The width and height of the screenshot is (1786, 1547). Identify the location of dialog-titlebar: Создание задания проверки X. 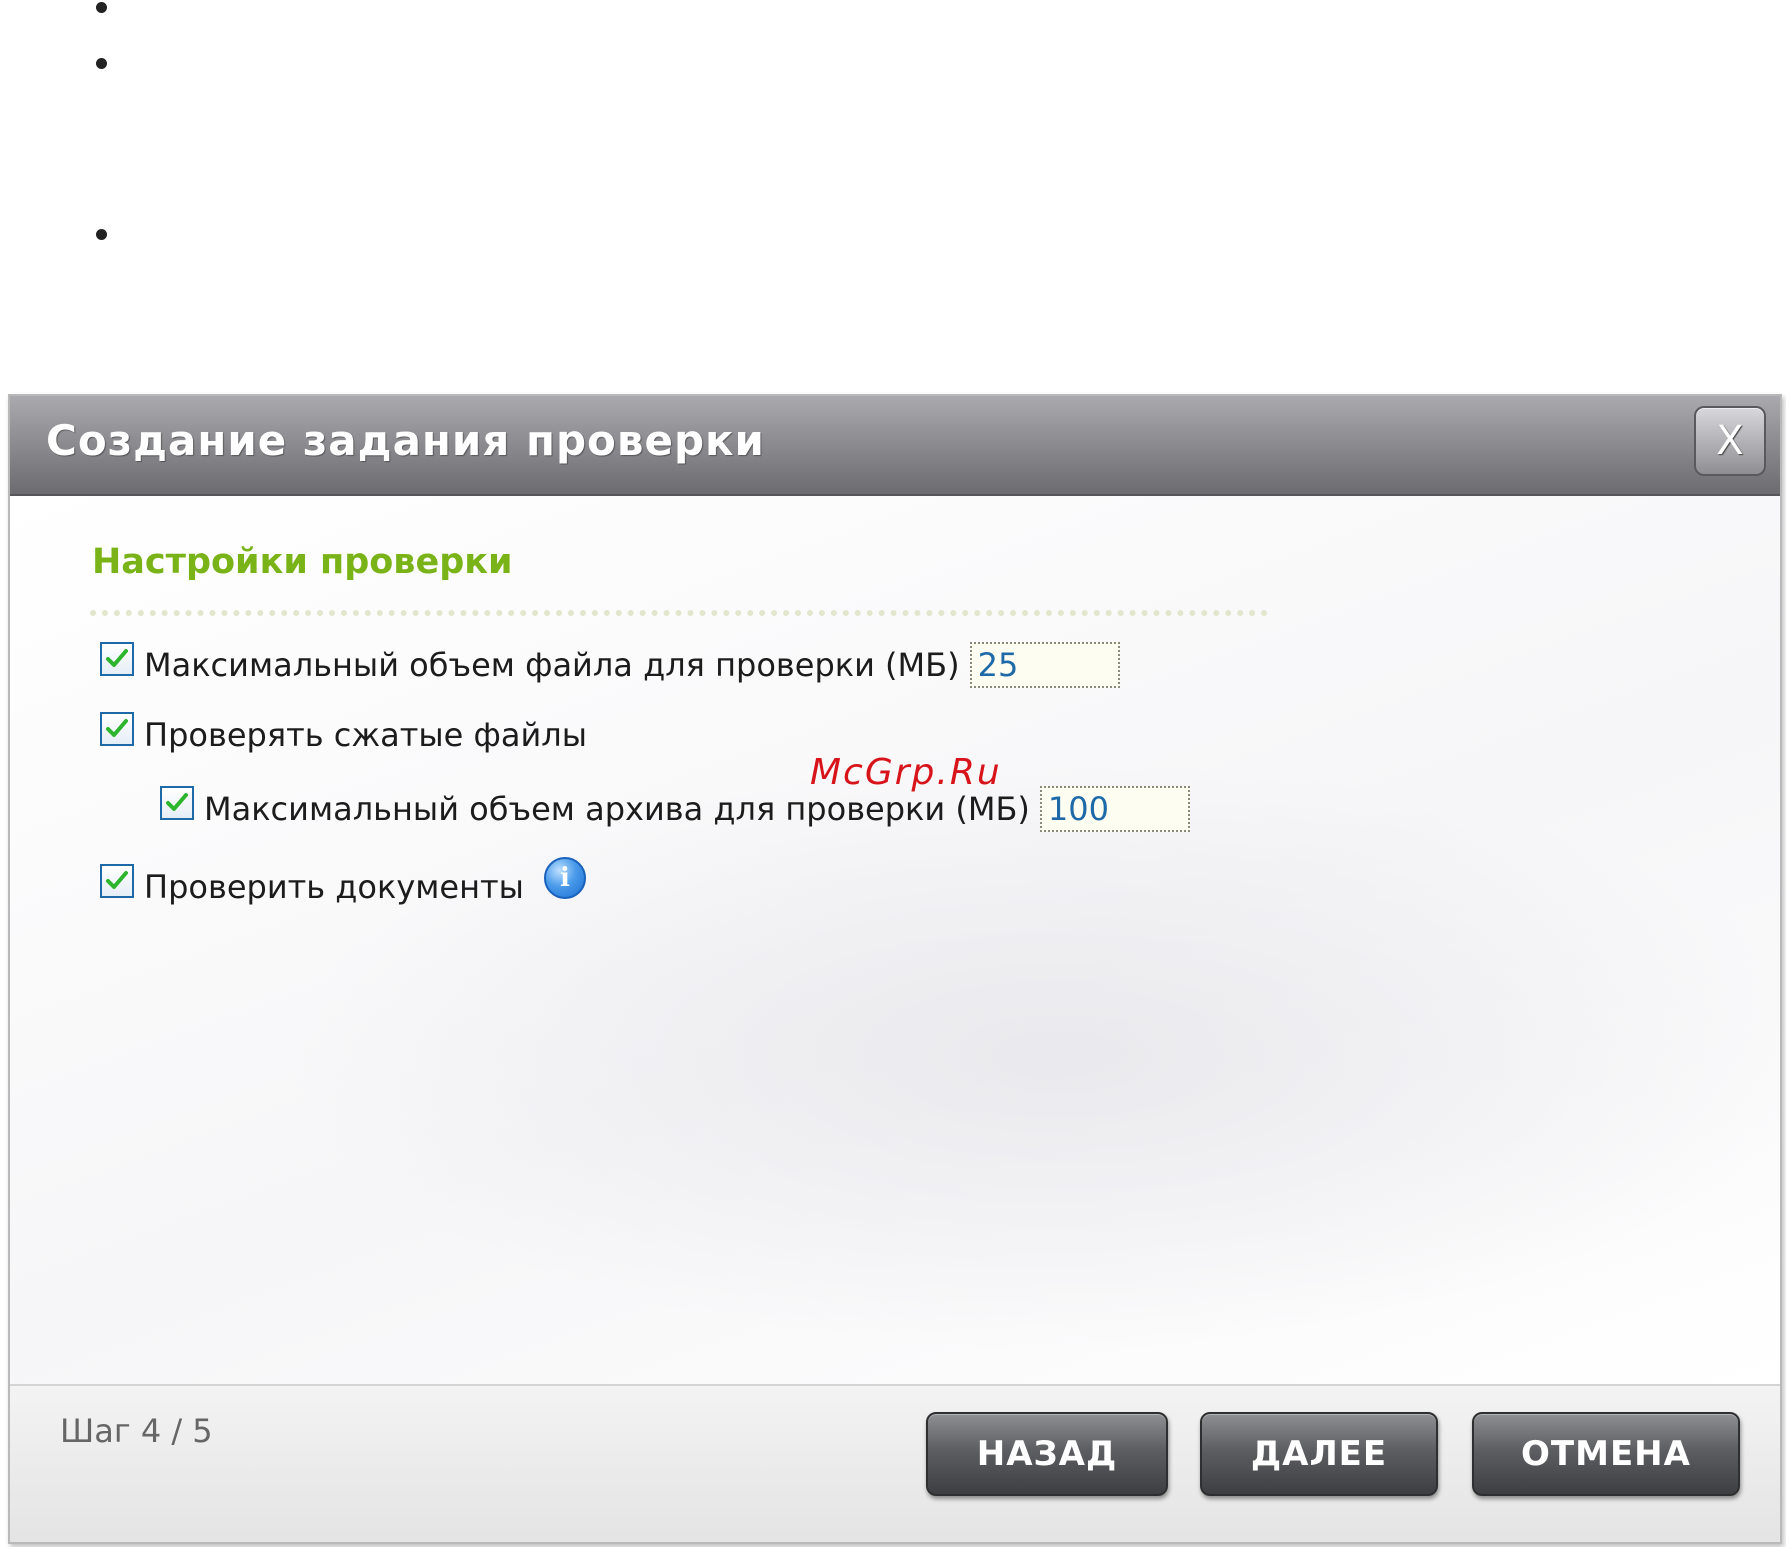
(895, 446).